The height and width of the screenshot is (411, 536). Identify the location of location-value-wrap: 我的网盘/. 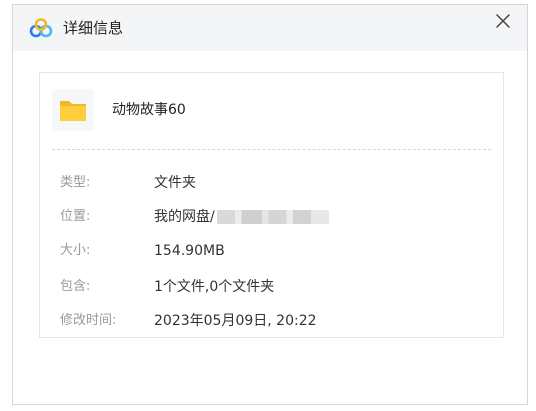
(241, 217).